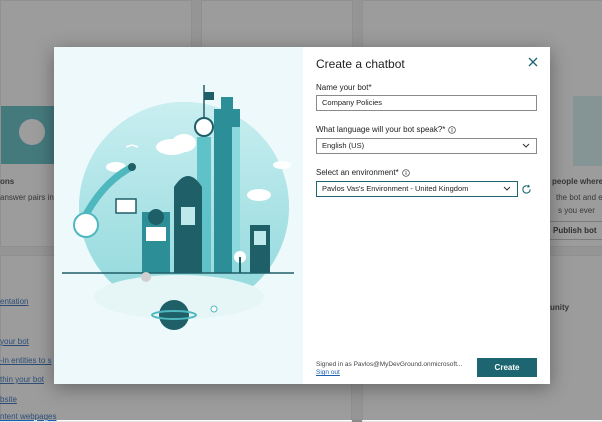 The width and height of the screenshot is (602, 422). I want to click on close-icon, so click(533, 62).